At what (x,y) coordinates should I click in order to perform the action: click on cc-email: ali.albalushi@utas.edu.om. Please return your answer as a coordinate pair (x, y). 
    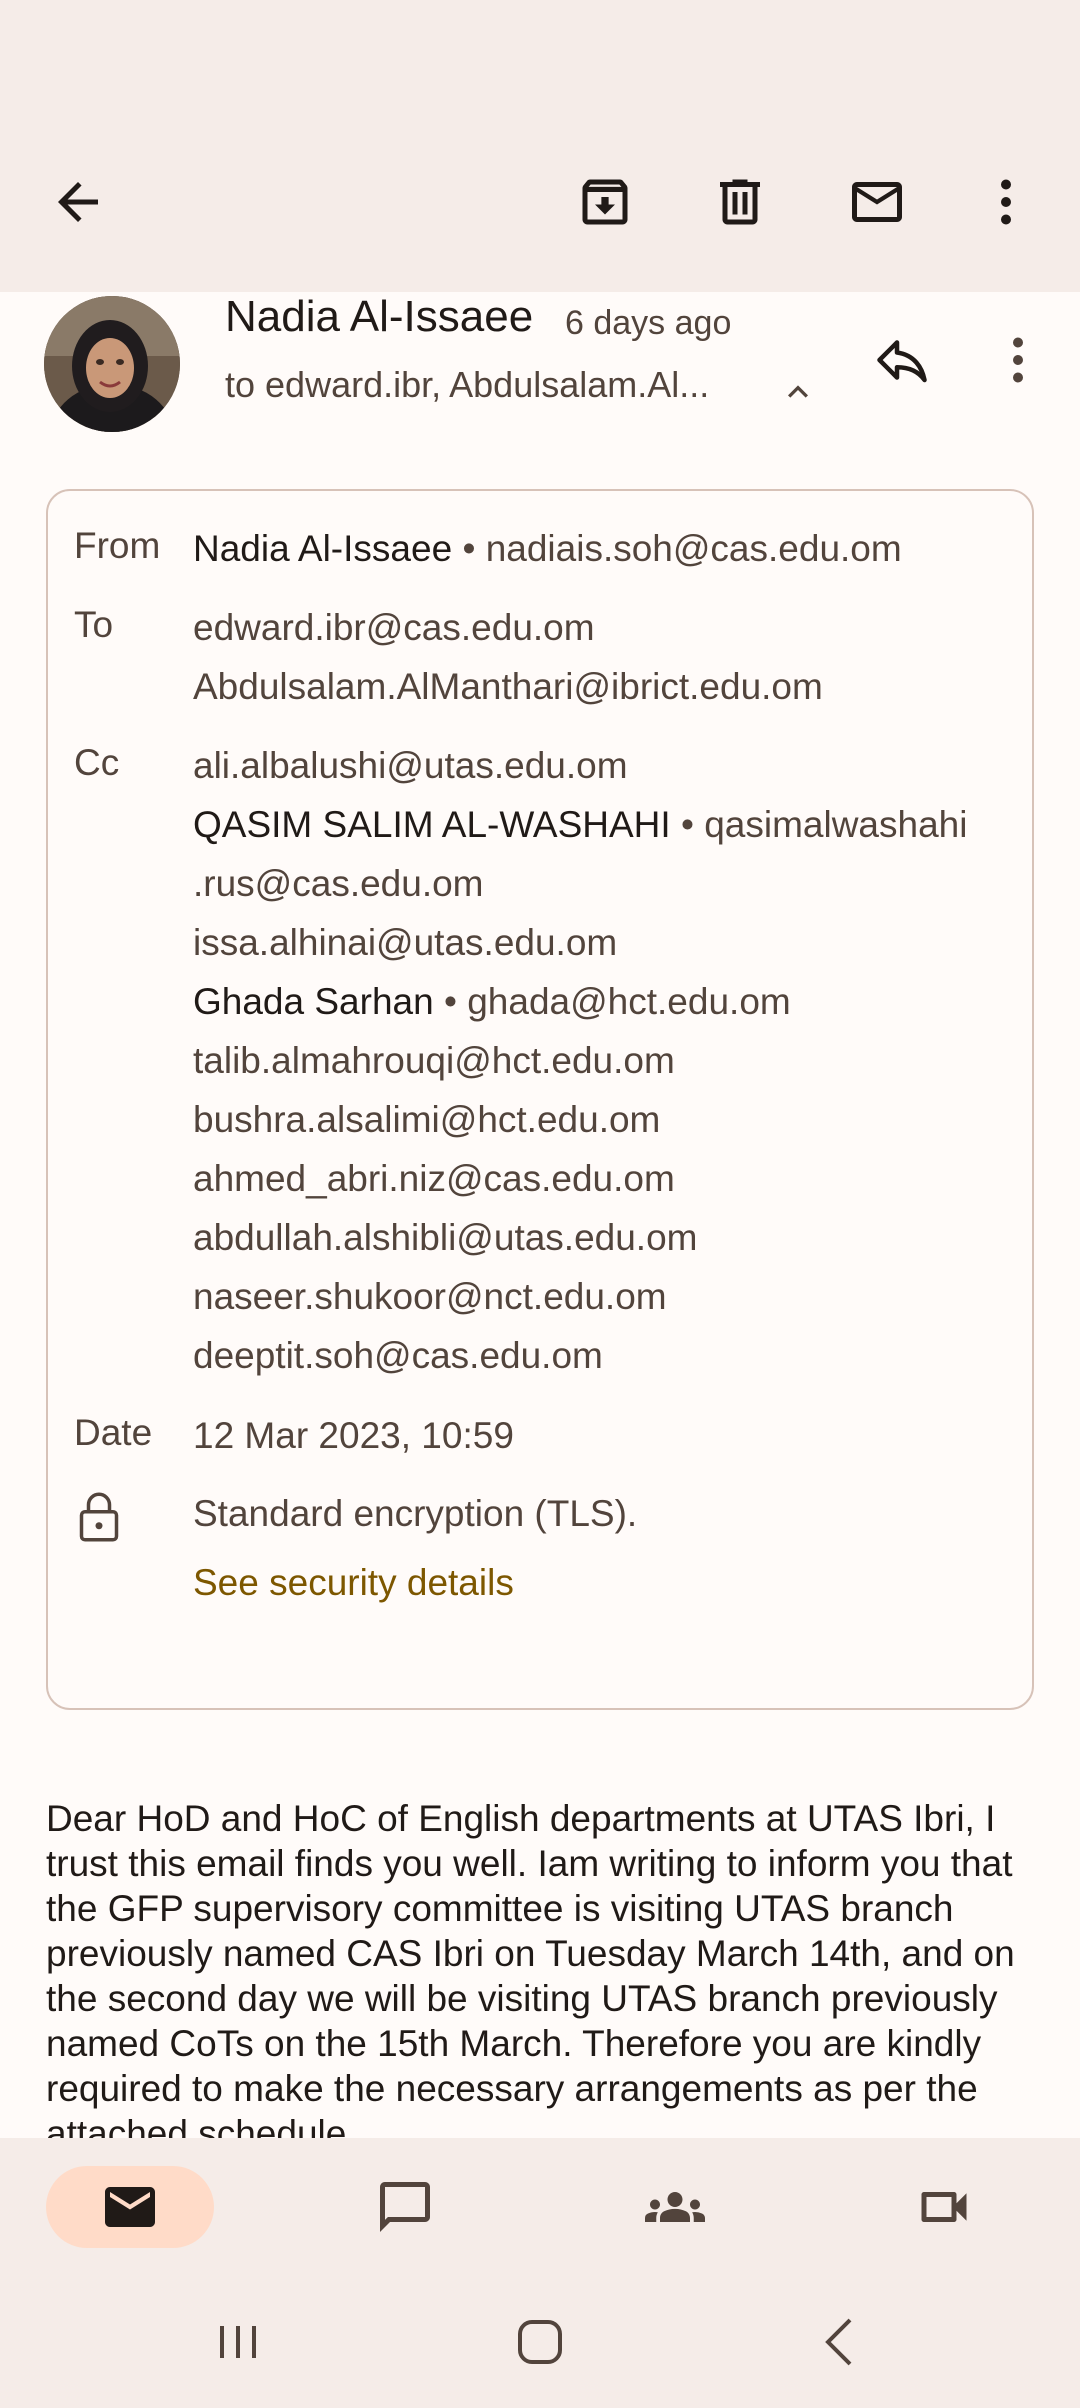
    Looking at the image, I should click on (602, 765).